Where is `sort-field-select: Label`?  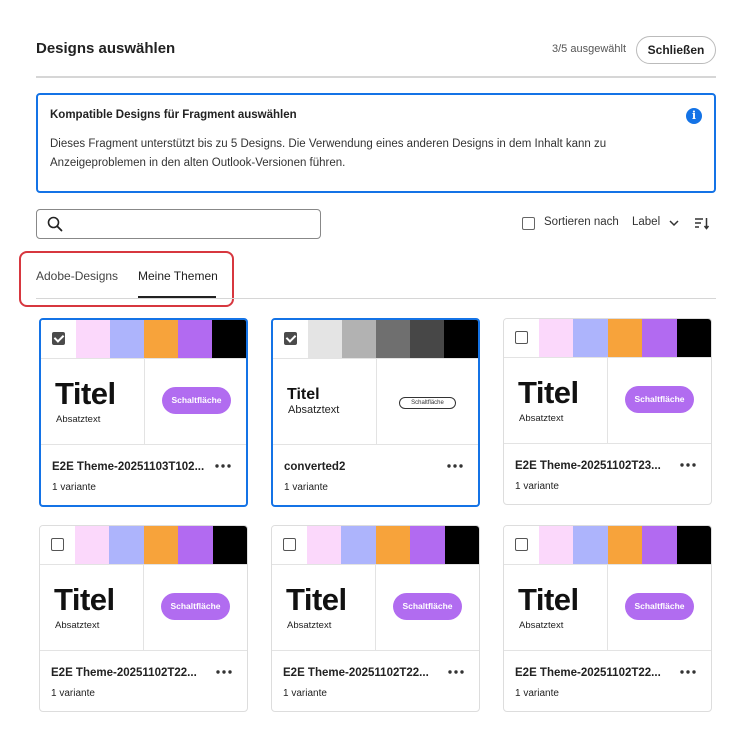
sort-field-select: Label is located at coordinates (646, 222).